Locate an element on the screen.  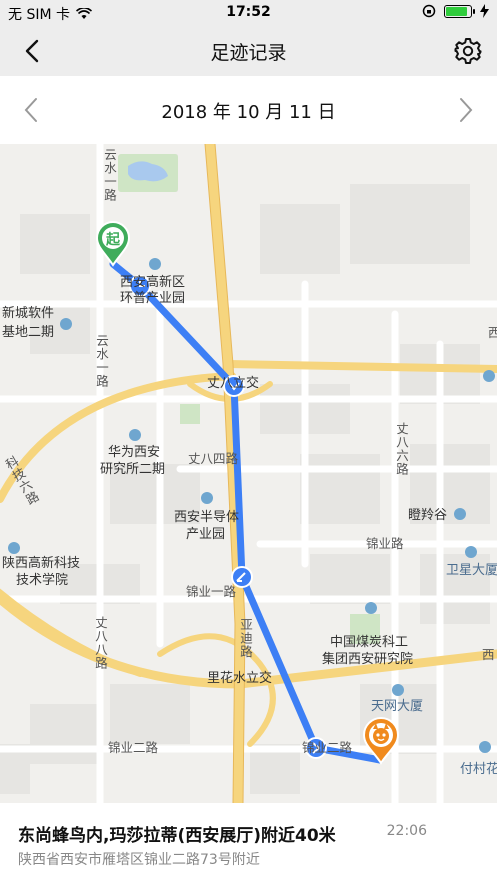
map-label: 技术学院 is located at coordinates (42, 580).